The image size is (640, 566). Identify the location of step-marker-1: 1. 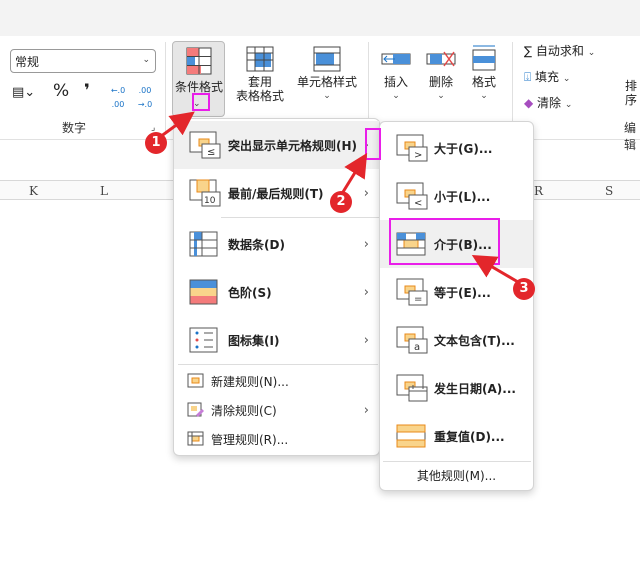
(156, 143).